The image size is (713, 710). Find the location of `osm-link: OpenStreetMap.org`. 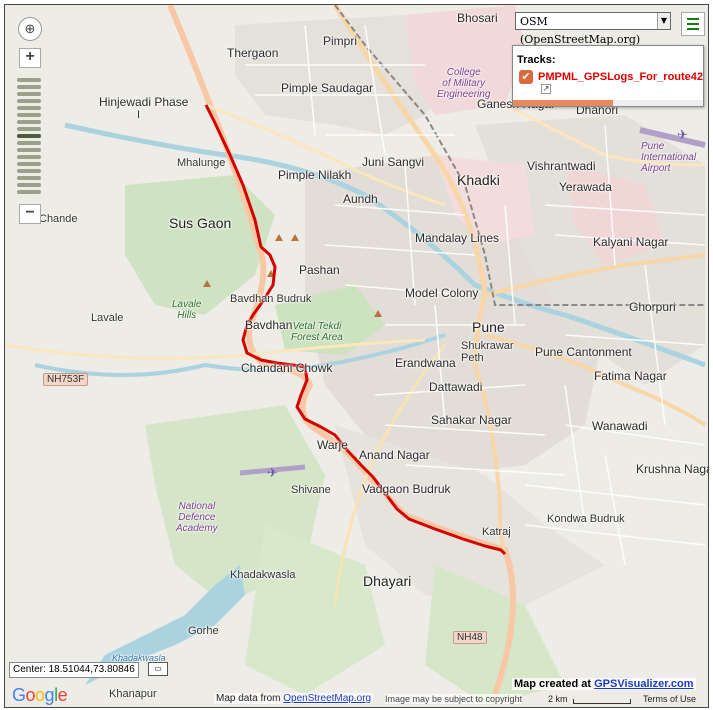

osm-link: OpenStreetMap.org is located at coordinates (327, 698).